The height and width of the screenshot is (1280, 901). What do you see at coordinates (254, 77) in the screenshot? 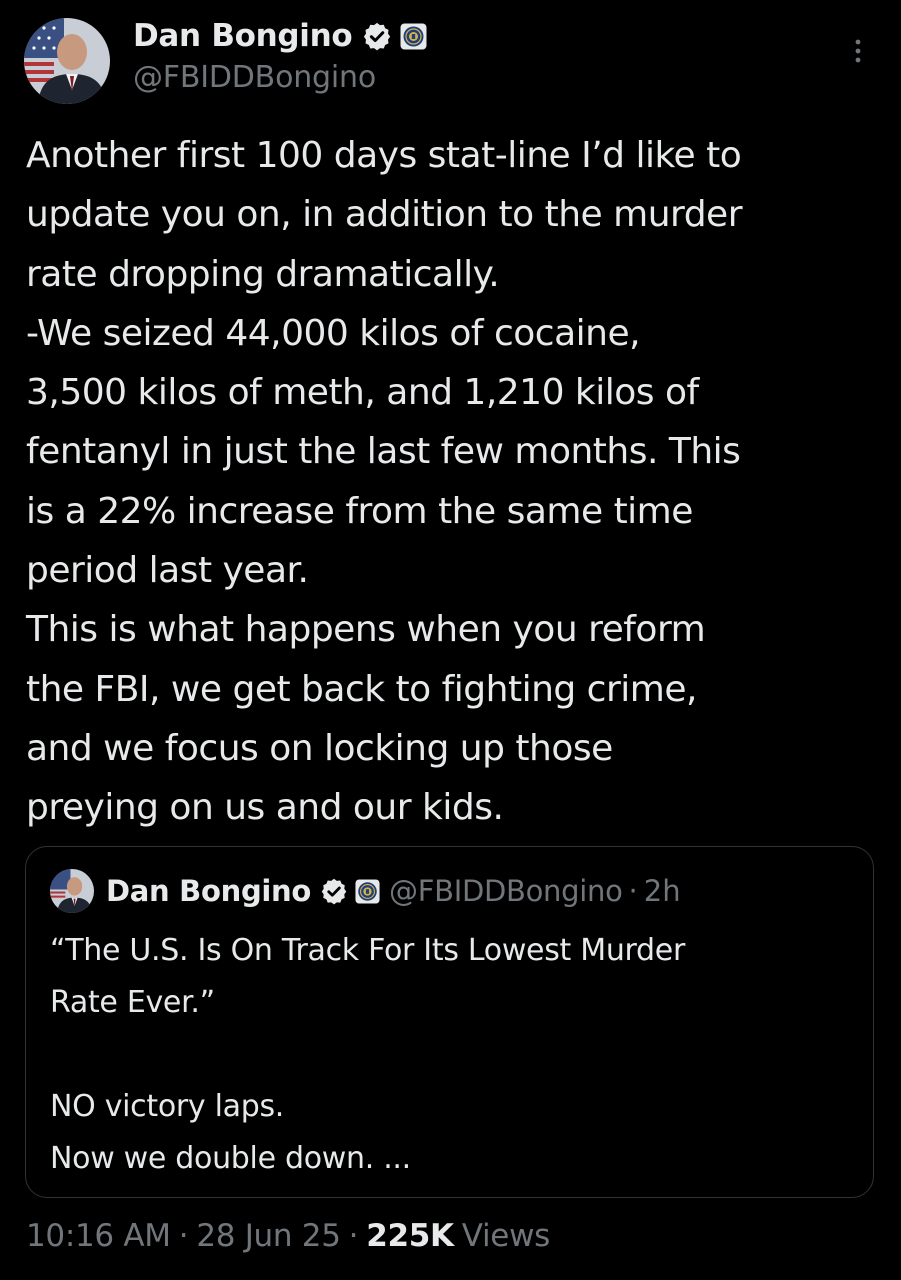
I see `author-handle: @FBIDDBongino` at bounding box center [254, 77].